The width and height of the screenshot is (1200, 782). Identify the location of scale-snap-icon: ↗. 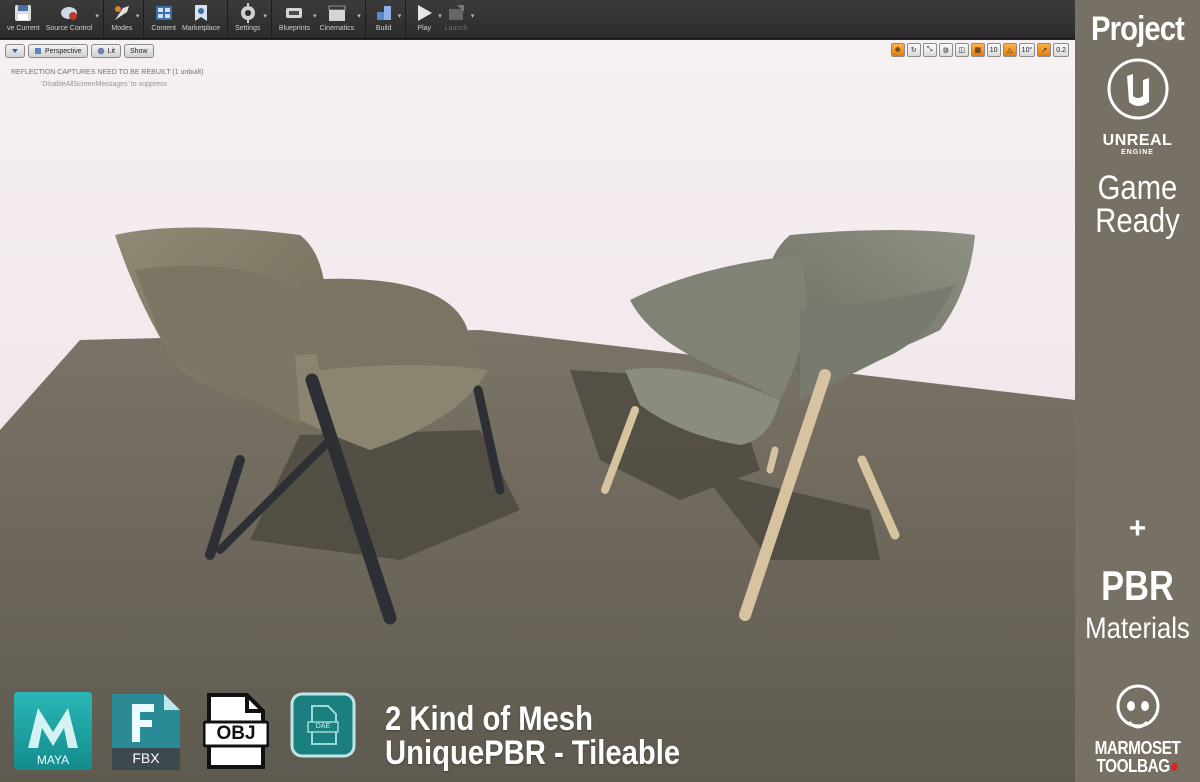
(1044, 50).